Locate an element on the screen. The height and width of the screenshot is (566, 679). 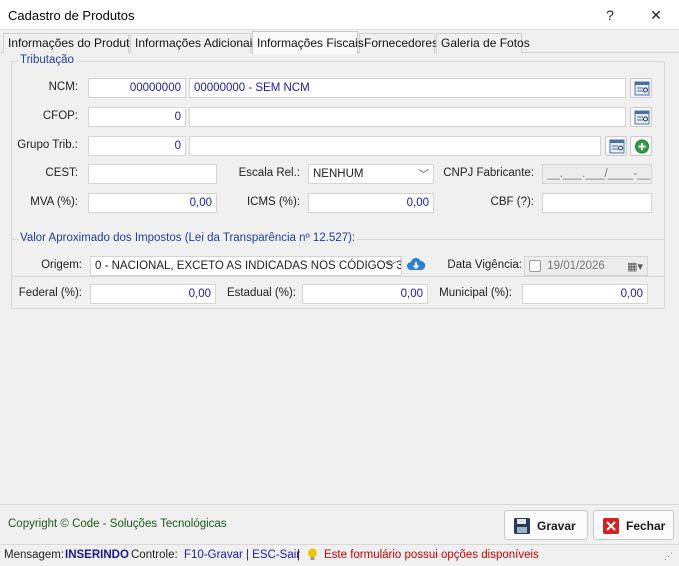
tab-galeria-fotos: Galeria de Fotos is located at coordinates (483, 43).